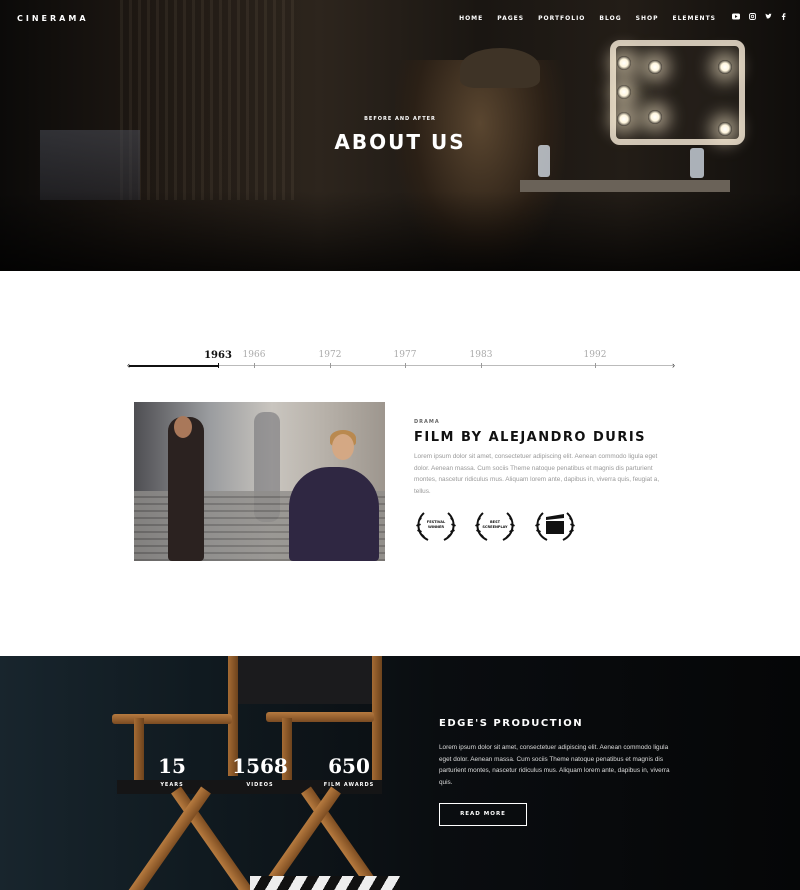 The width and height of the screenshot is (800, 890). Describe the element at coordinates (400, 142) in the screenshot. I see `page-title: ABOUT US` at that location.